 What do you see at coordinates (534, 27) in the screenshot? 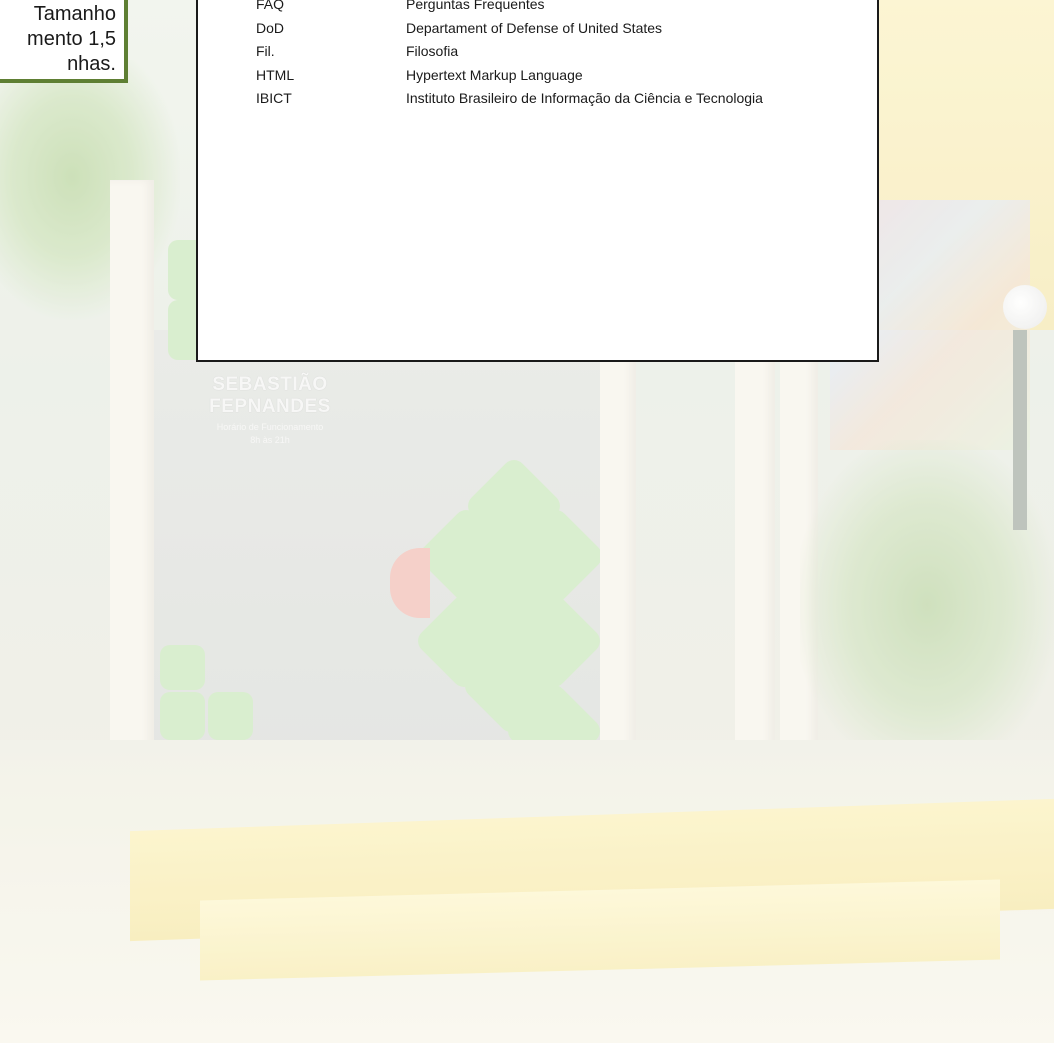
I see `abbreviation-definition: Departament of Defense of United States` at bounding box center [534, 27].